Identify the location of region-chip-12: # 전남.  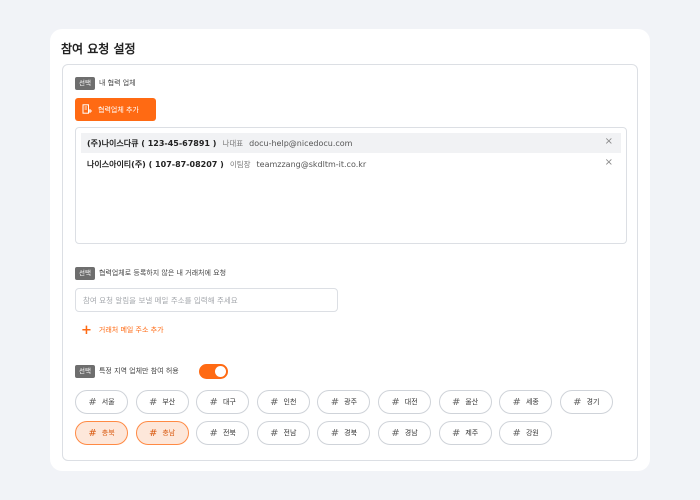
(283, 433).